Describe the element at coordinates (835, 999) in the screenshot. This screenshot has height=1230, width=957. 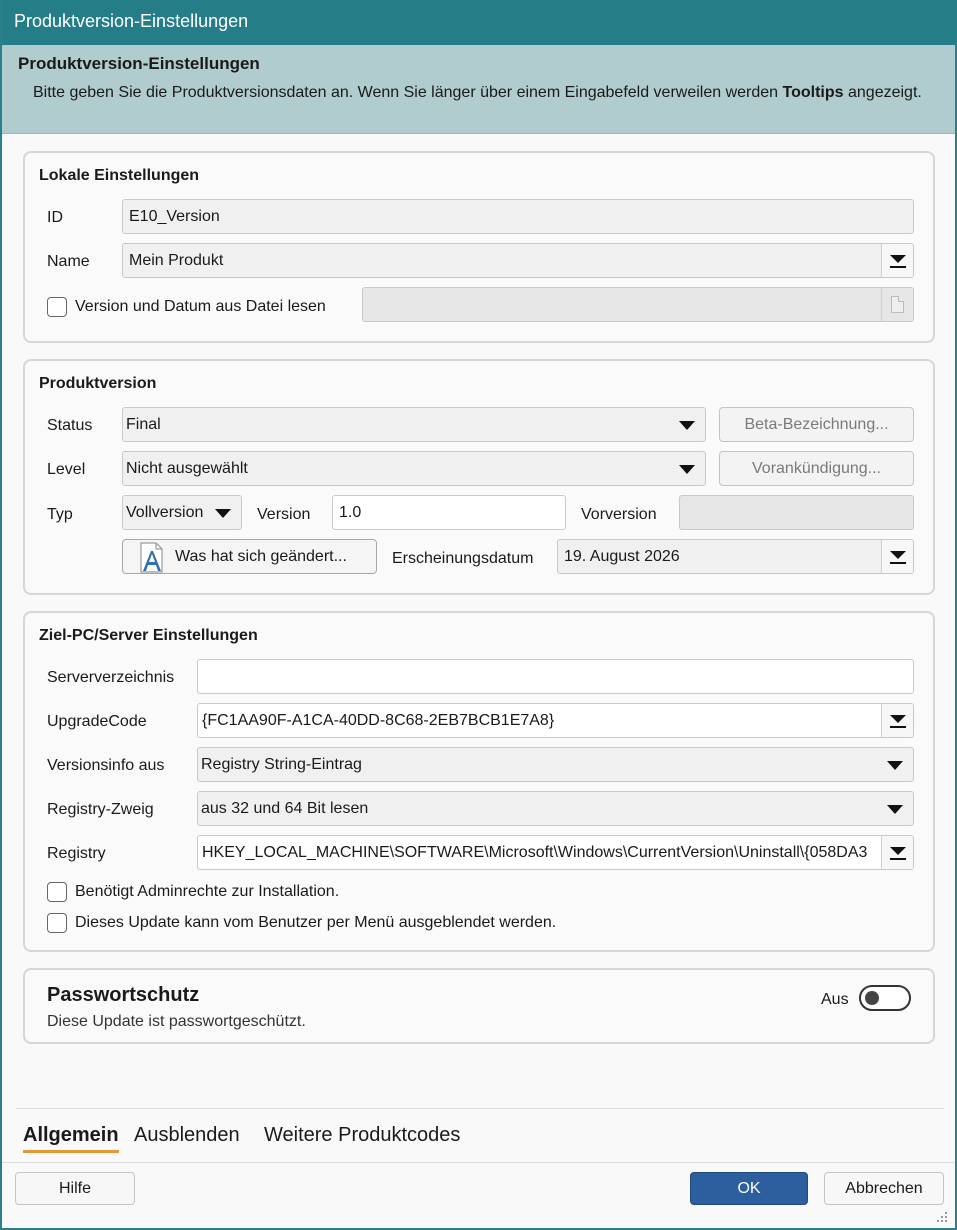
I see `password-toggle-label: Aus` at that location.